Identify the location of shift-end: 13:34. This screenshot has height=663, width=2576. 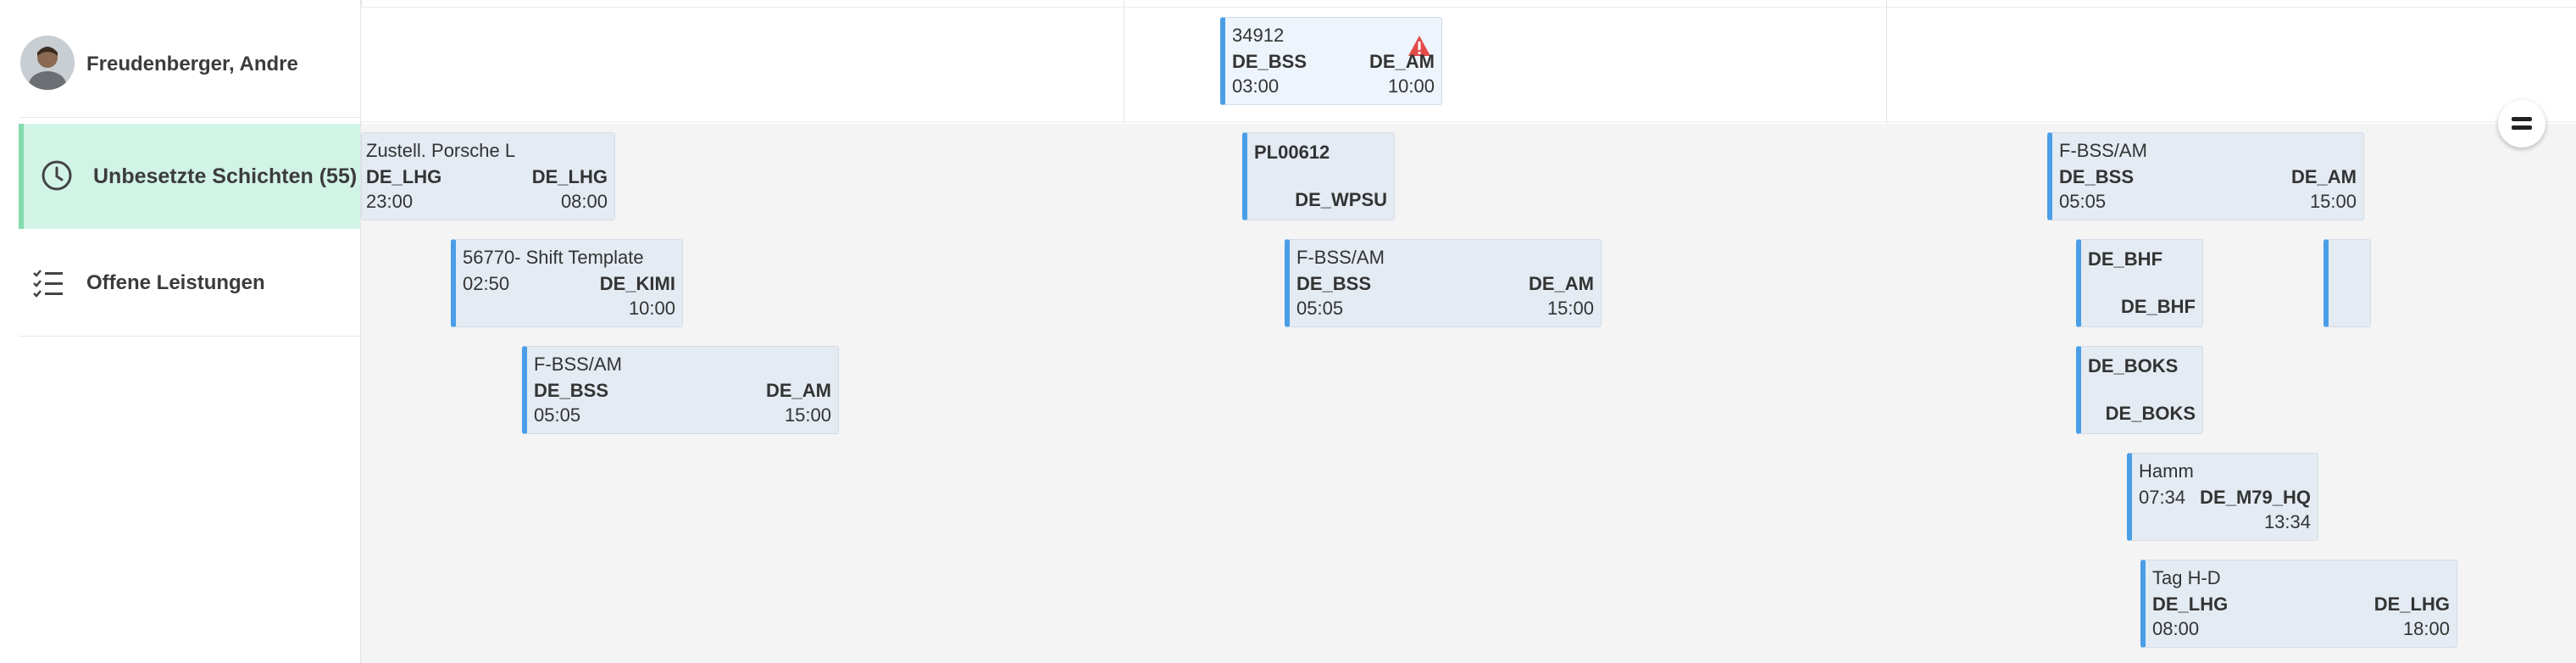
(2287, 521).